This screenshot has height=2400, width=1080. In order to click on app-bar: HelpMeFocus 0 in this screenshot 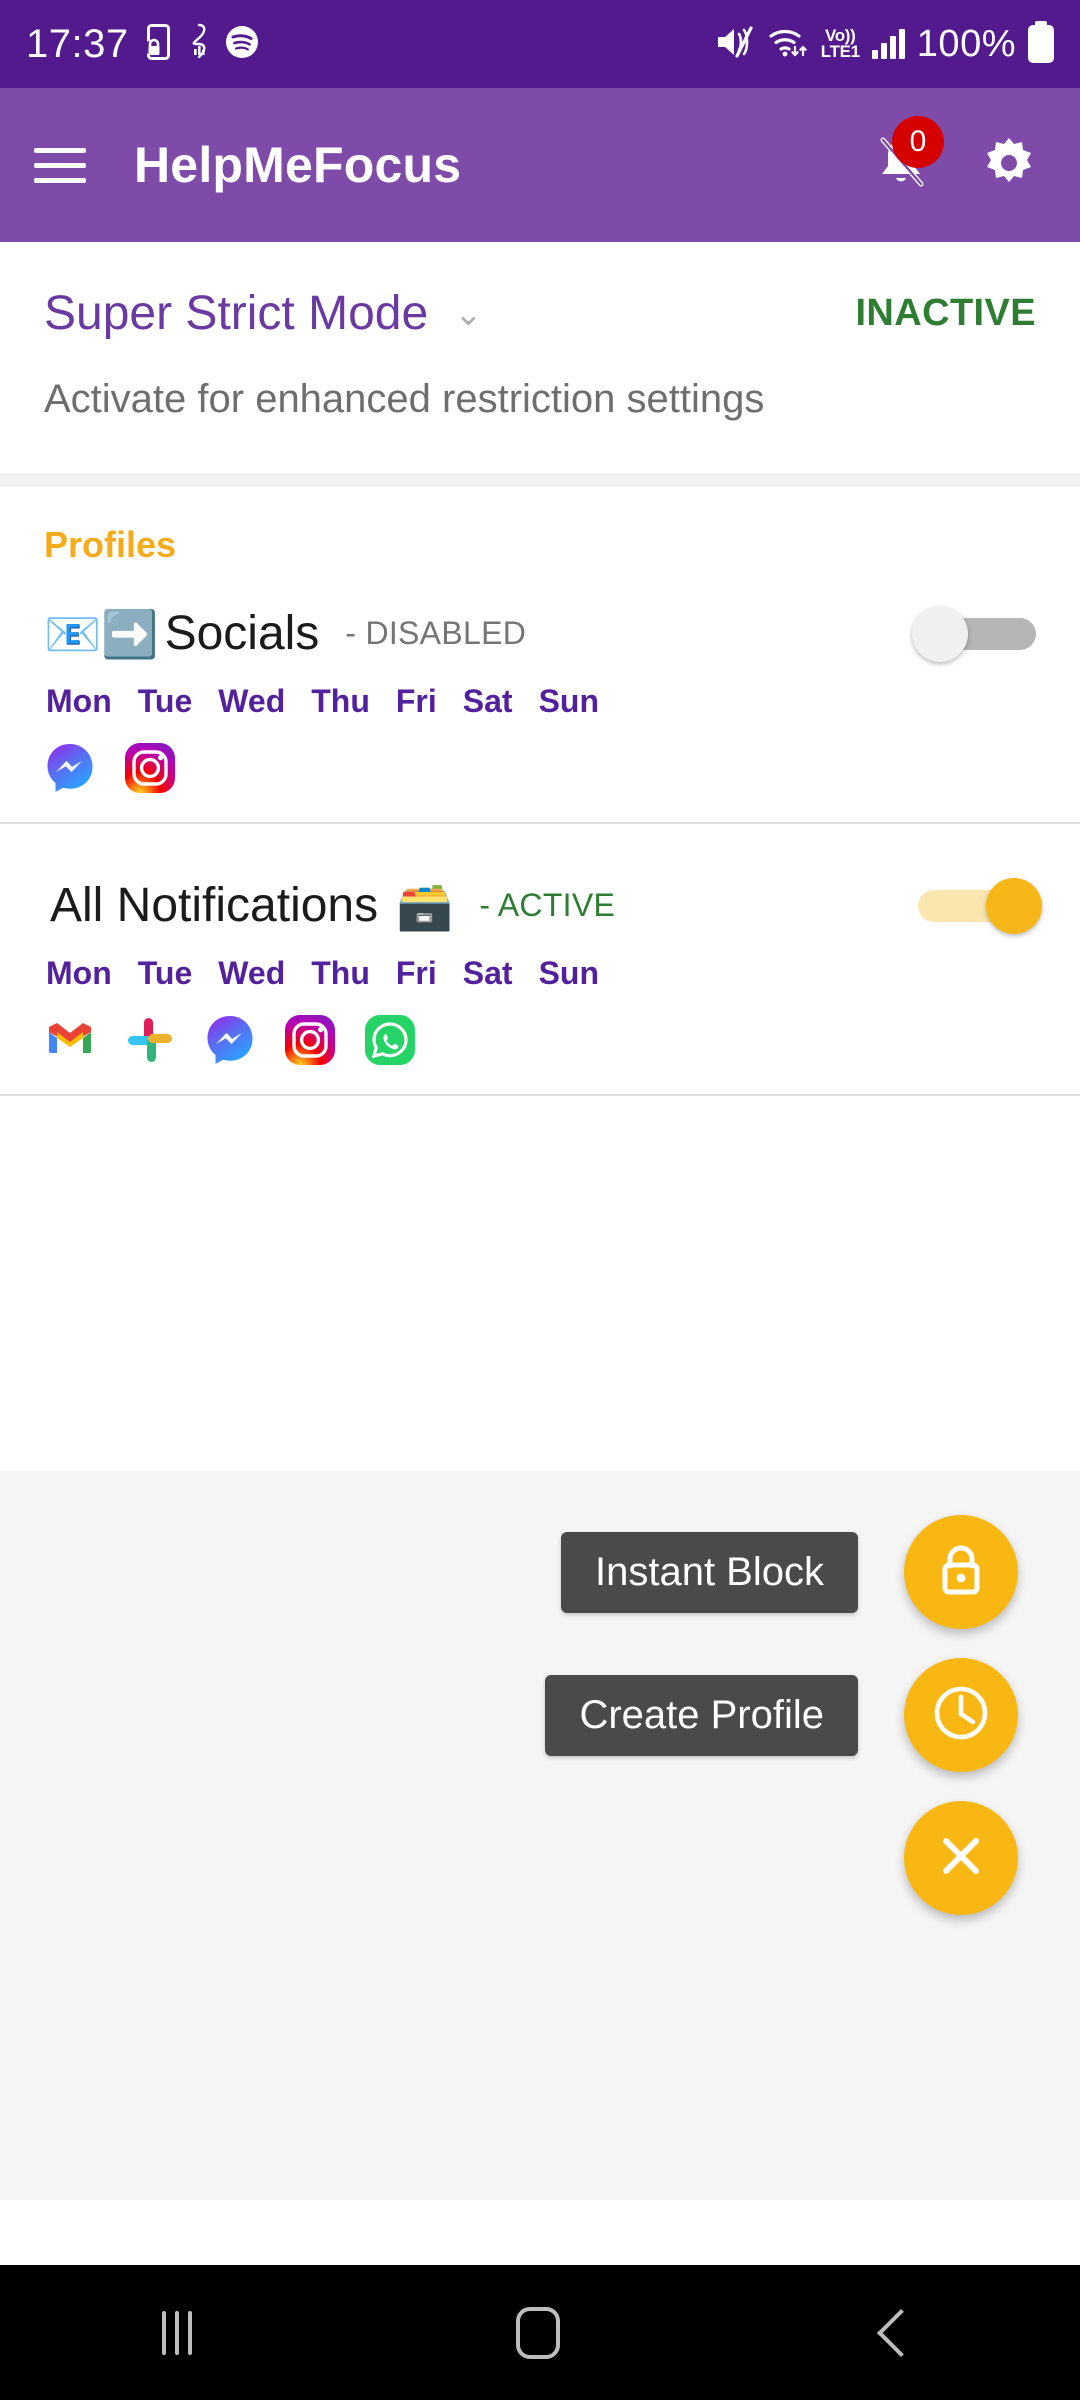, I will do `click(540, 165)`.